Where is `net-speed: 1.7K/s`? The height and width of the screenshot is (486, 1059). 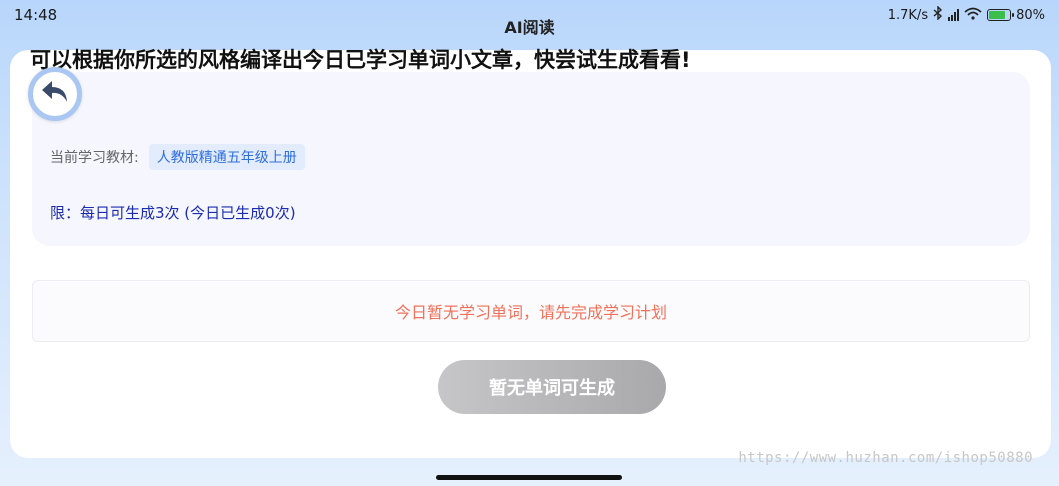 net-speed: 1.7K/s is located at coordinates (908, 15).